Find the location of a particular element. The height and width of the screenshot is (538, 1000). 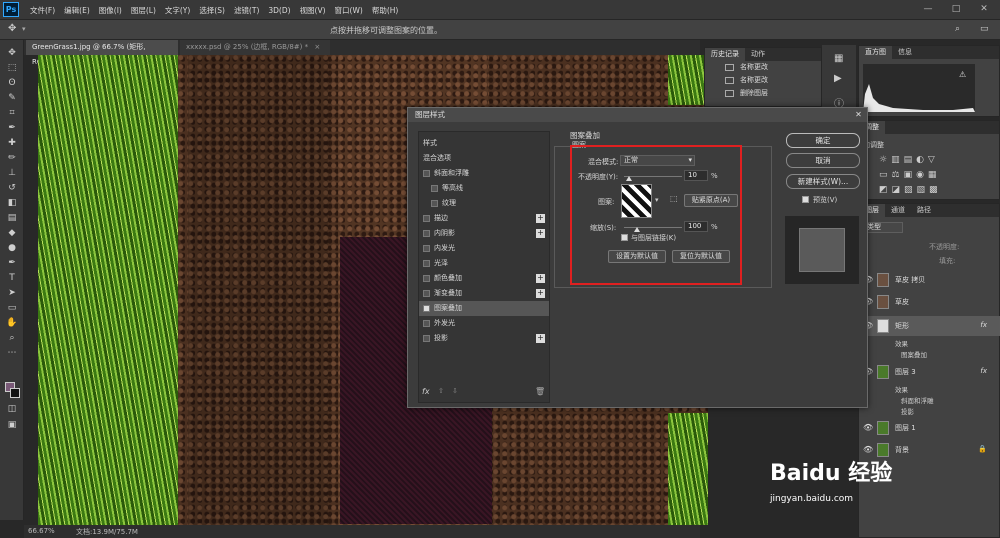

layer-row: 👁 草皮 is located at coordinates (929, 302).